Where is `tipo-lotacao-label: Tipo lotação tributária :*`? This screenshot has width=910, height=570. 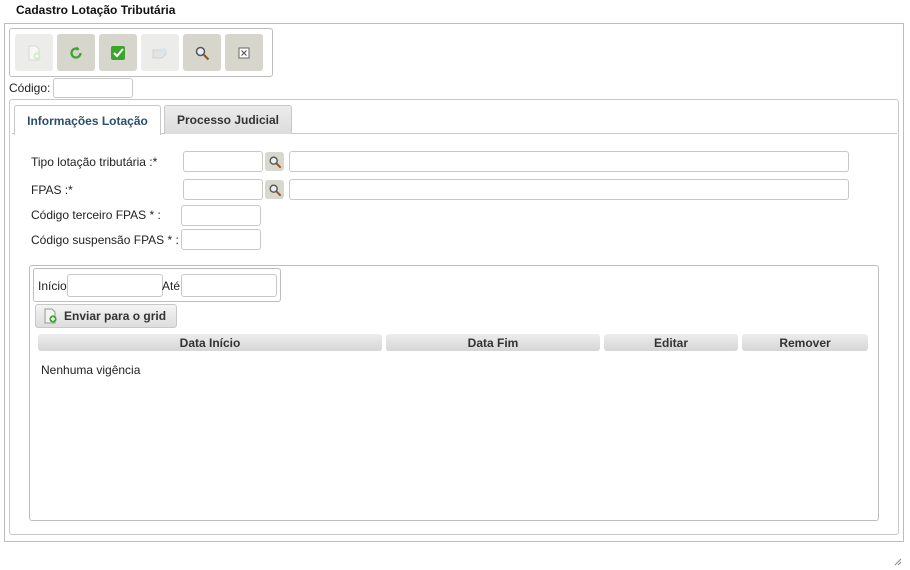
tipo-lotacao-label: Tipo lotação tributária :* is located at coordinates (94, 162).